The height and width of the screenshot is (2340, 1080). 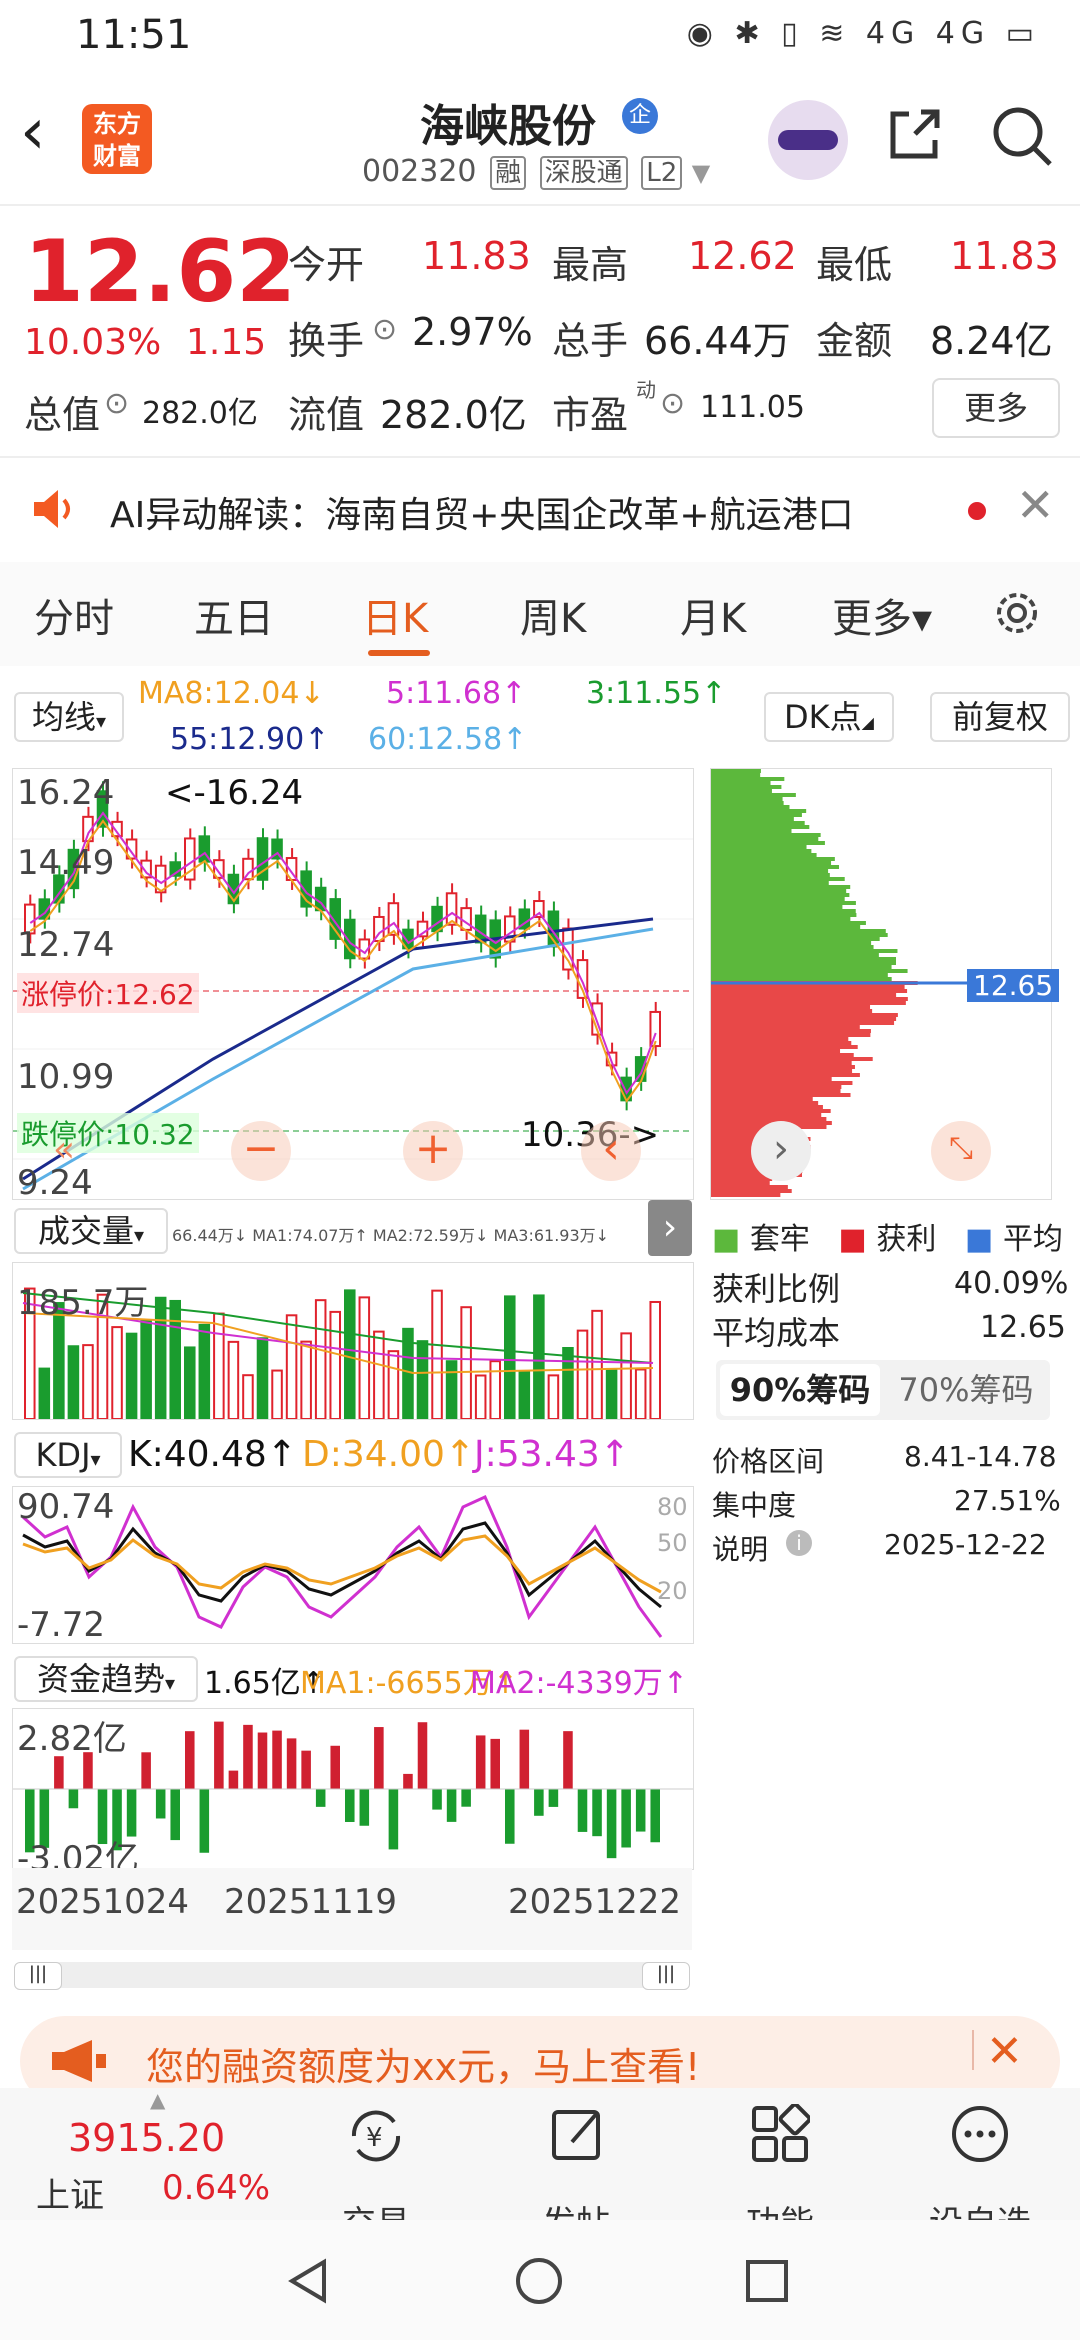 What do you see at coordinates (583, 173) in the screenshot?
I see `connect-tag: 深股通` at bounding box center [583, 173].